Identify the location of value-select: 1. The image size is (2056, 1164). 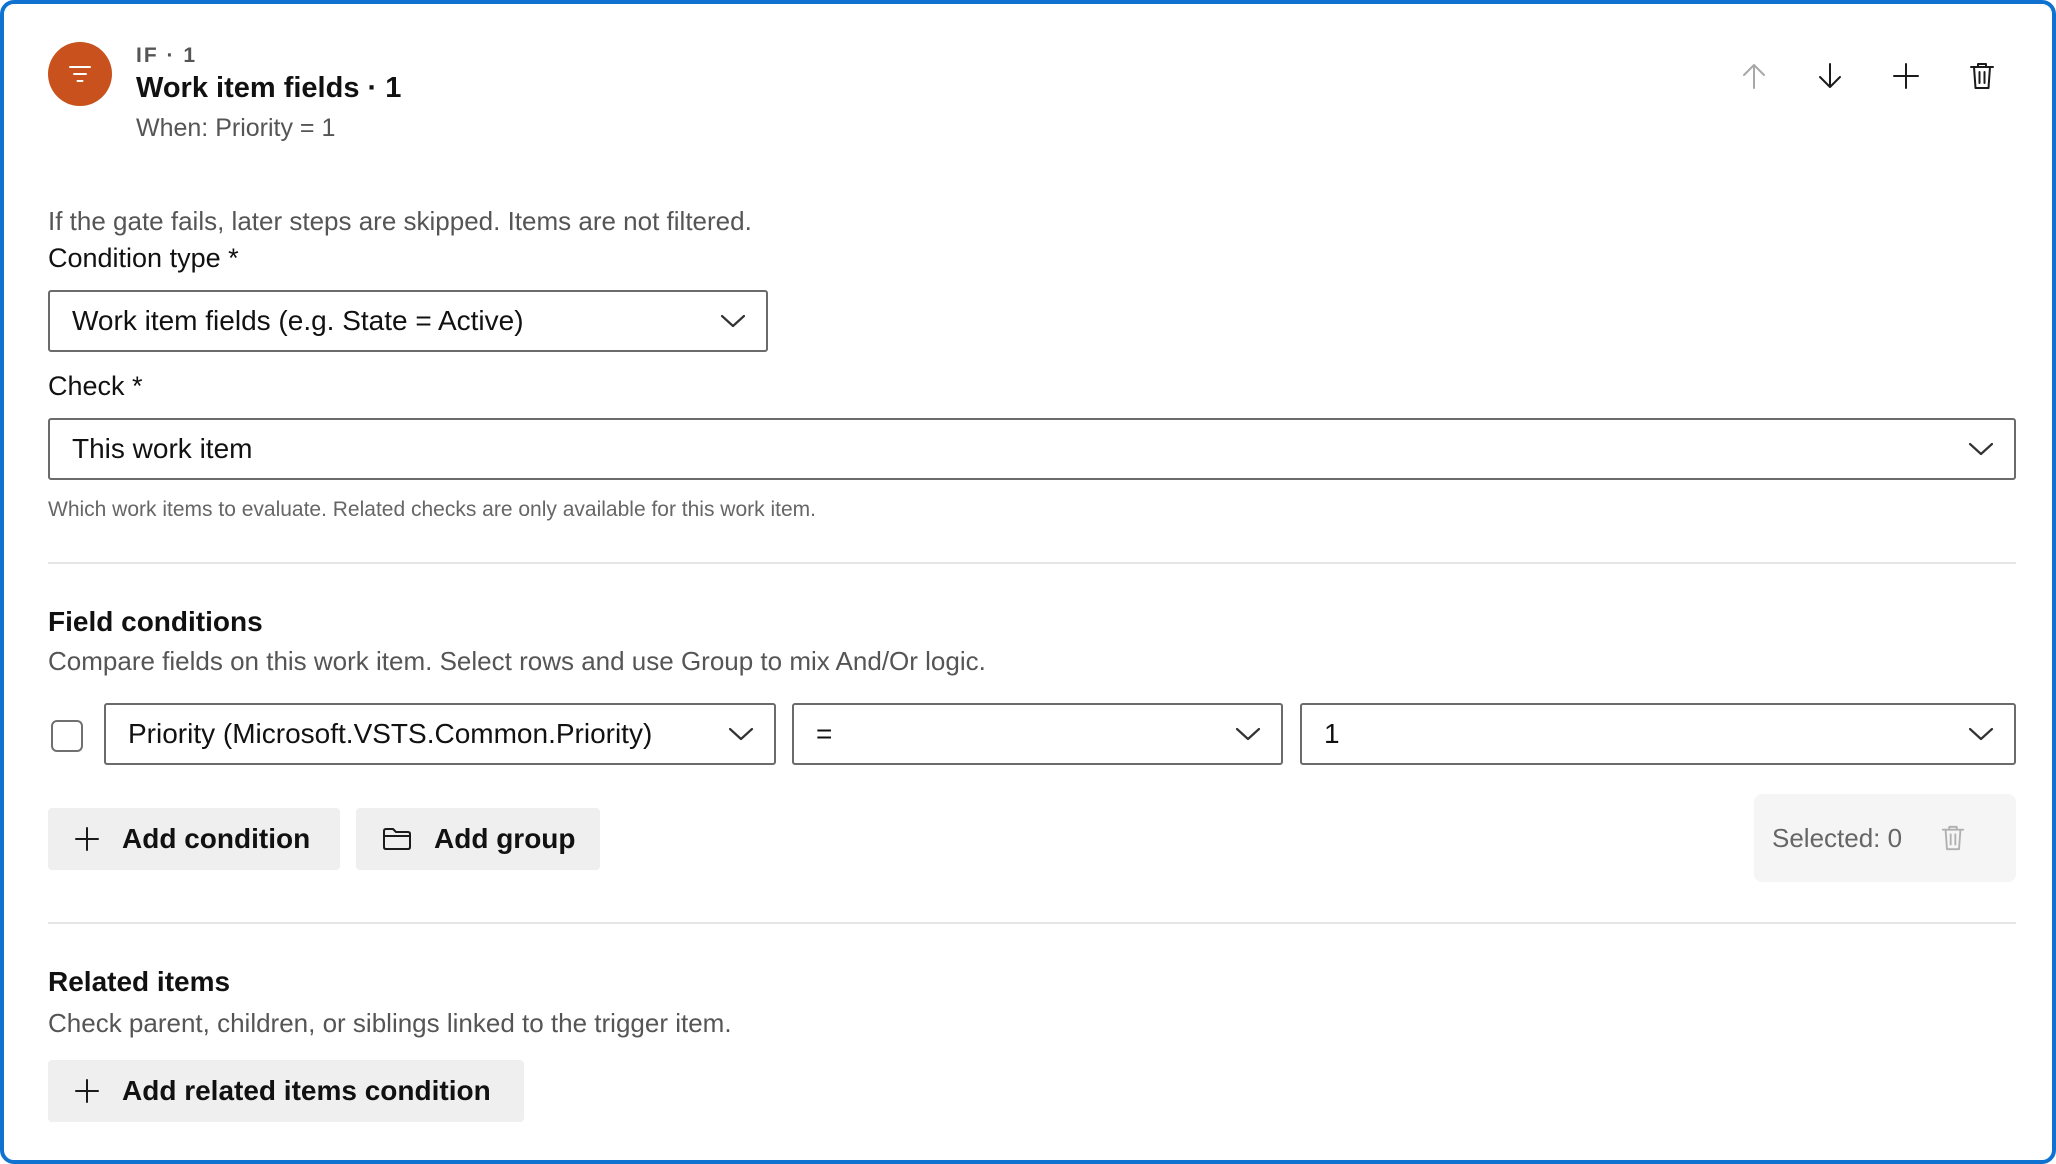
(1658, 734).